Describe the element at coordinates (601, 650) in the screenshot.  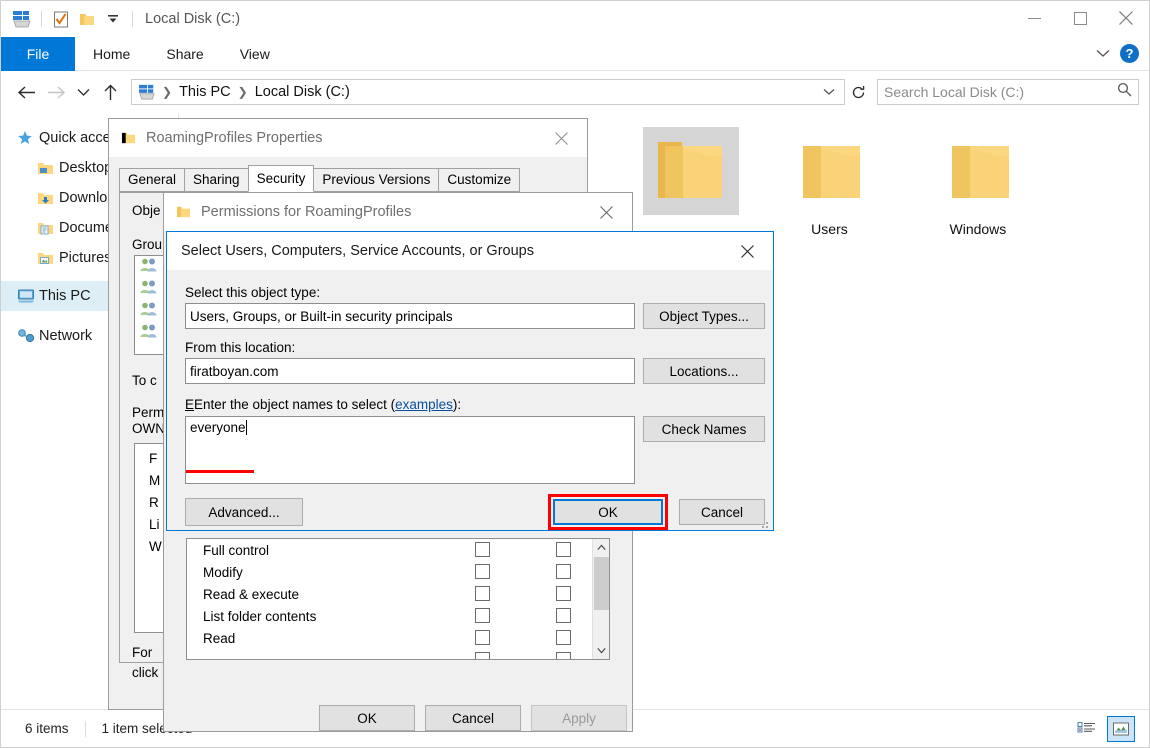
I see `scroll-down-arrow` at that location.